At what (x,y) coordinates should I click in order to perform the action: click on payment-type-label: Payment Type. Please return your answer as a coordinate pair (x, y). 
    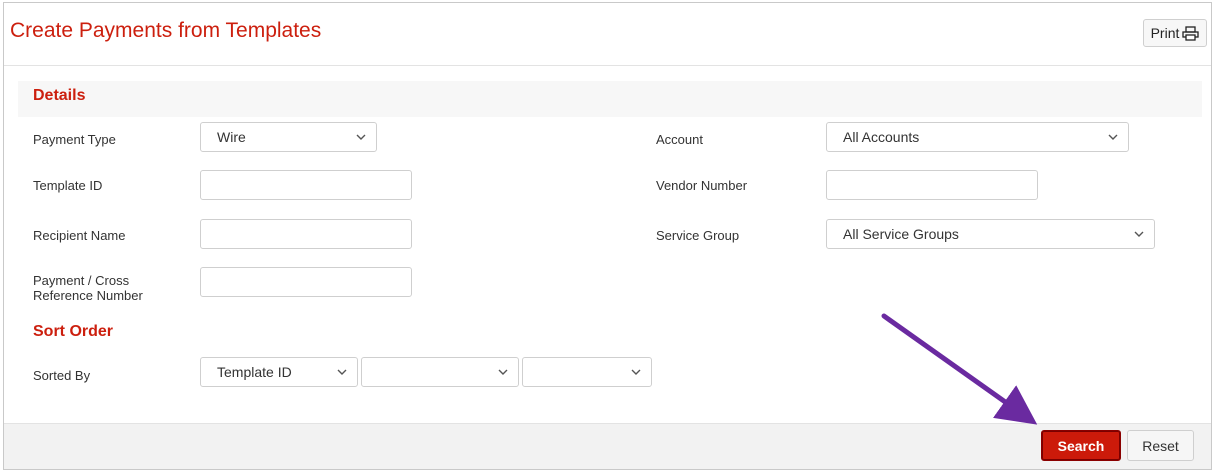
    Looking at the image, I should click on (74, 139).